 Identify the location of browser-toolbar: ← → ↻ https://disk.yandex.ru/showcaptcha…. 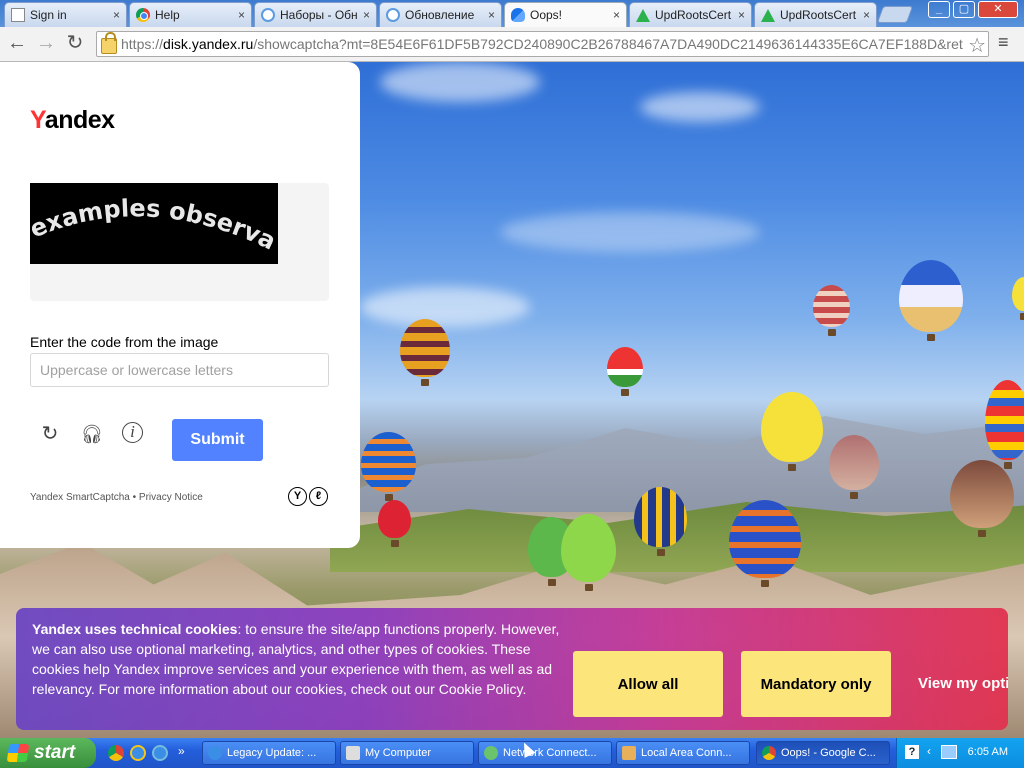
(512, 44).